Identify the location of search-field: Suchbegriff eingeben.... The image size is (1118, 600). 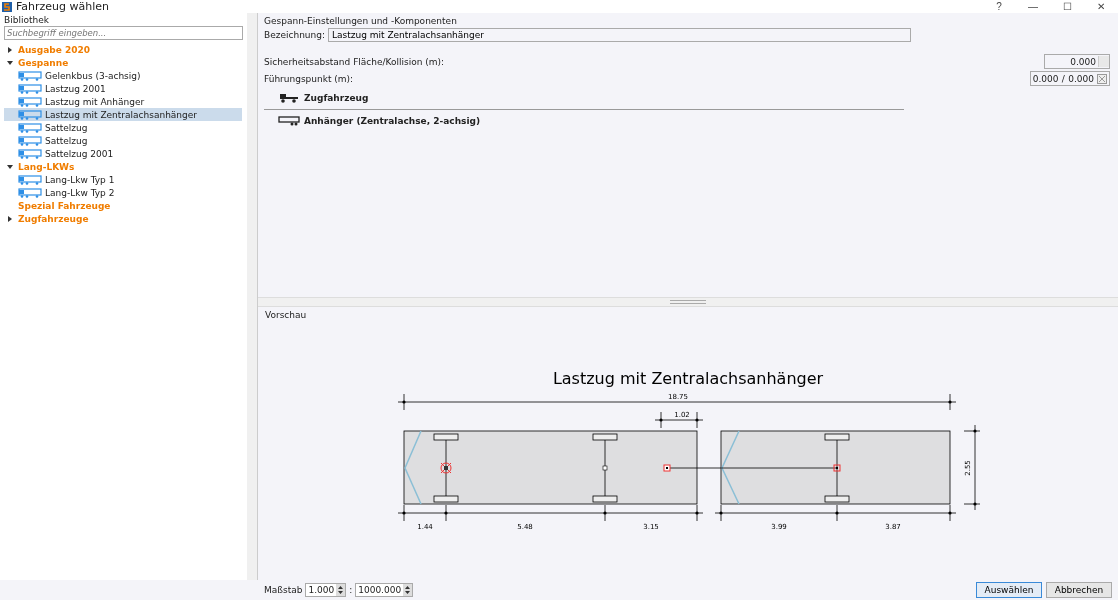
(124, 33).